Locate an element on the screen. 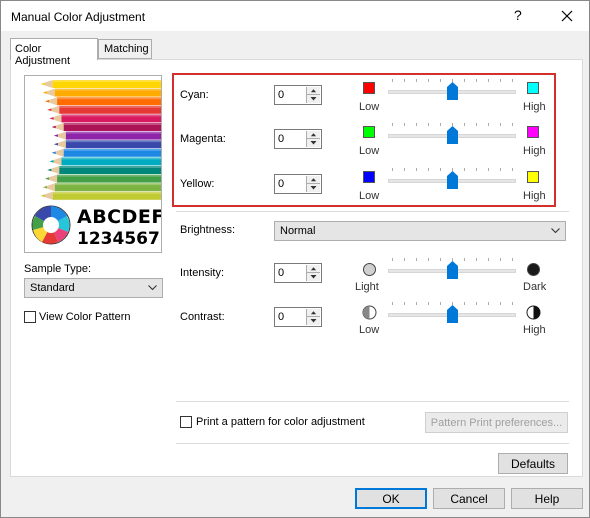 This screenshot has height=518, width=590. brightness-dropdown: Normal is located at coordinates (420, 231).